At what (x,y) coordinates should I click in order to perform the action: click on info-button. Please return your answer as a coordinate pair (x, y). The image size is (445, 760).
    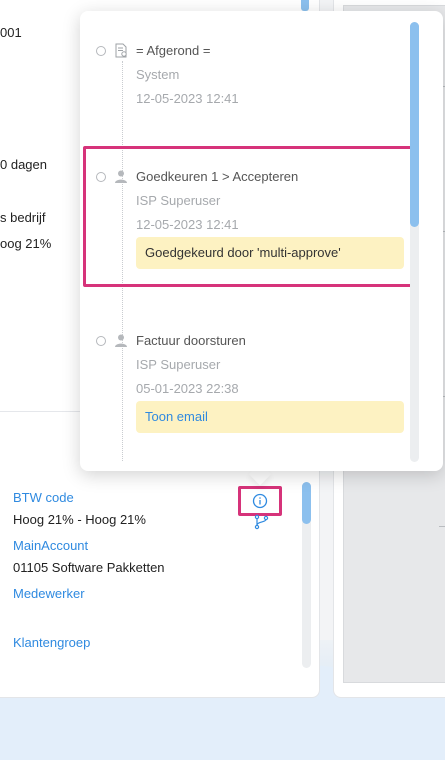
    Looking at the image, I should click on (260, 501).